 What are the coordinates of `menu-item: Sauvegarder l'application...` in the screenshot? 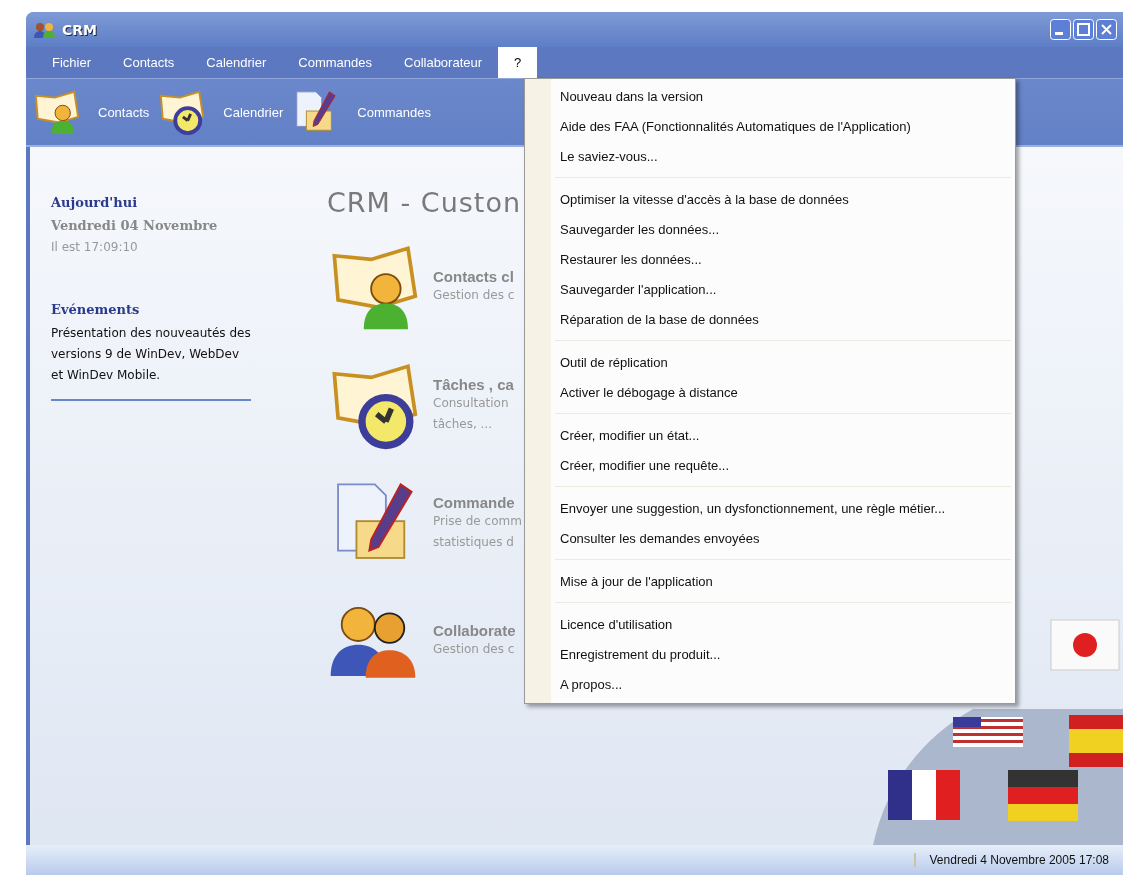 It's located at (770, 289).